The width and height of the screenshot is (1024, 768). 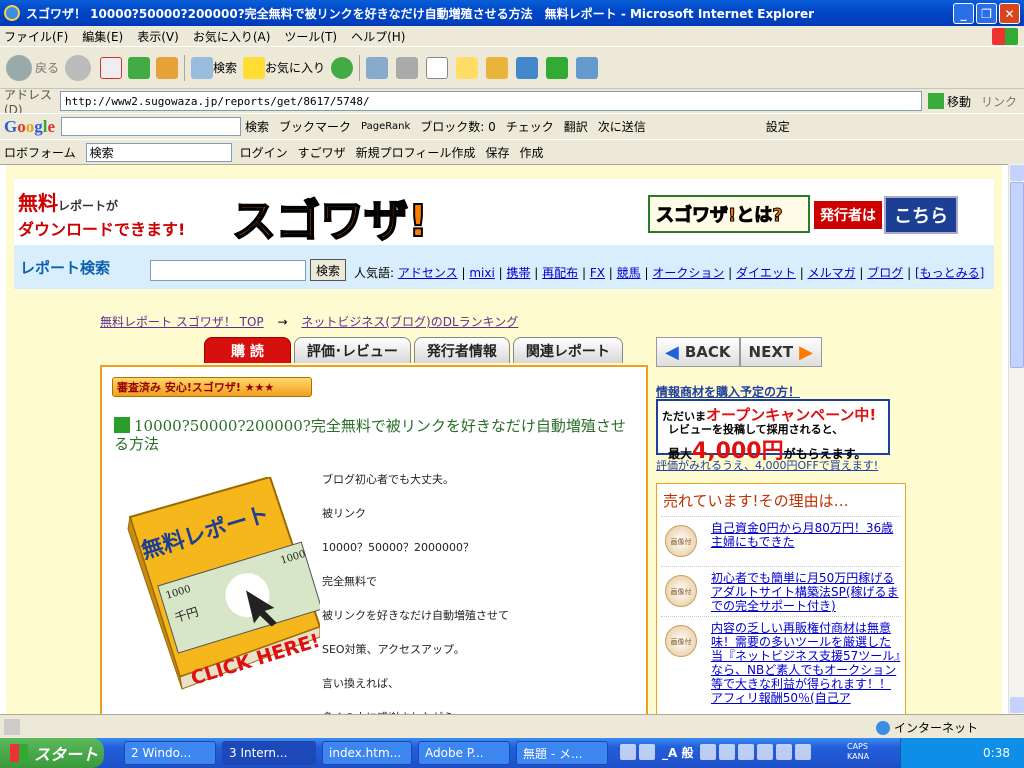 I want to click on tab-subscribe: 購 読, so click(x=247, y=350).